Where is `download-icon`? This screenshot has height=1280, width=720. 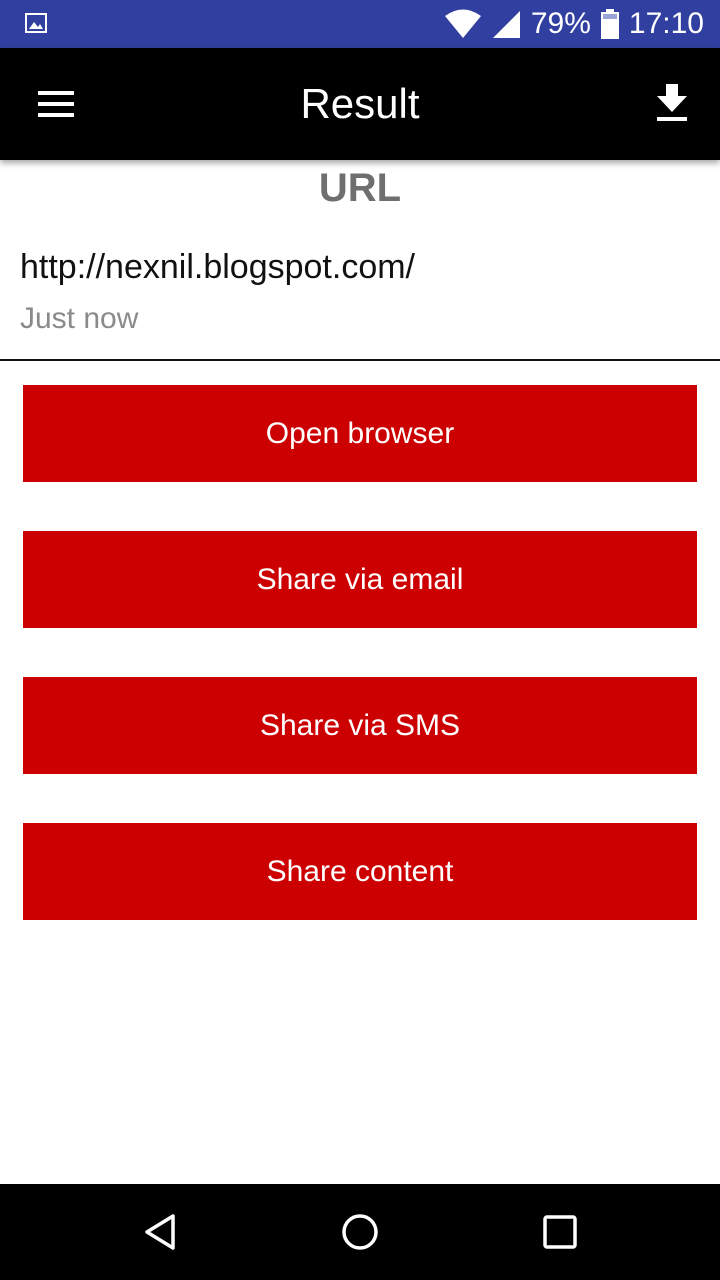
download-icon is located at coordinates (672, 103).